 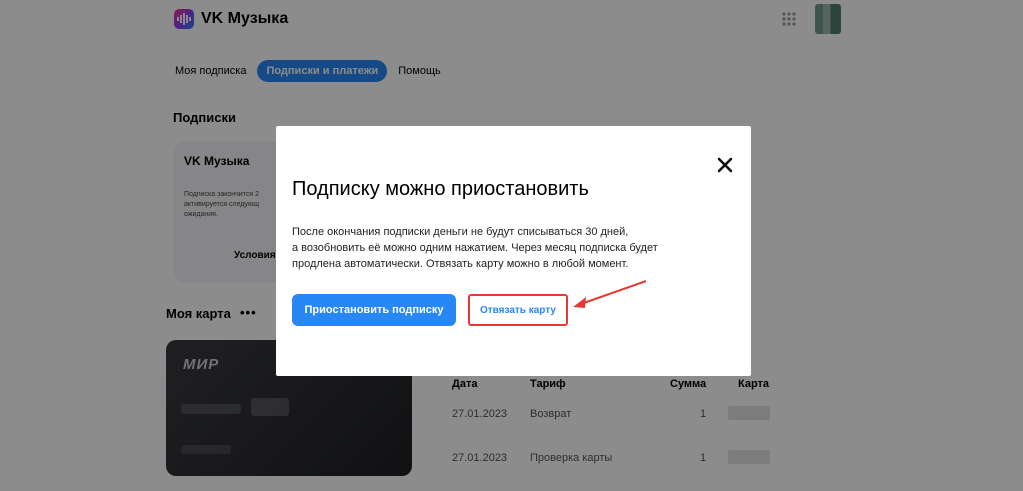 What do you see at coordinates (440, 189) in the screenshot?
I see `modal-title: Подписку можно приостановить` at bounding box center [440, 189].